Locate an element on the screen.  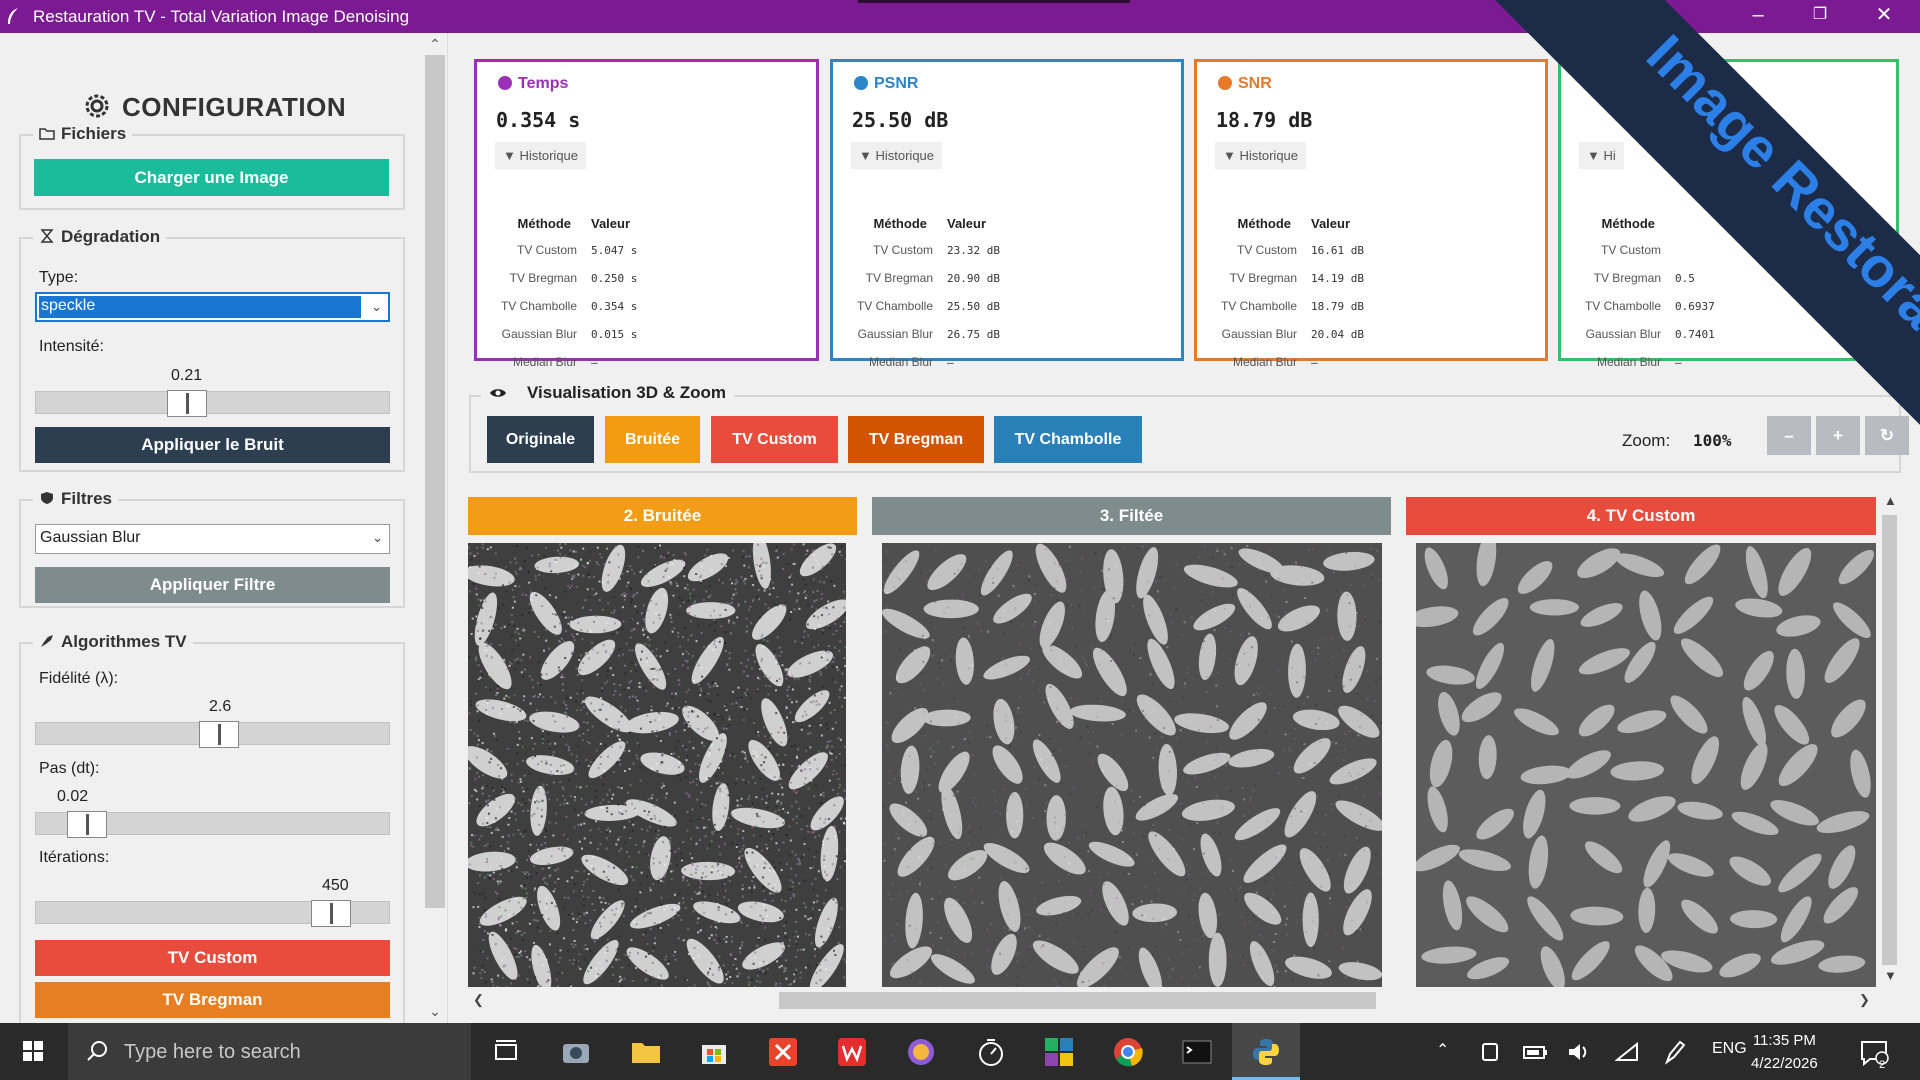
pen-icon is located at coordinates (1675, 1052).